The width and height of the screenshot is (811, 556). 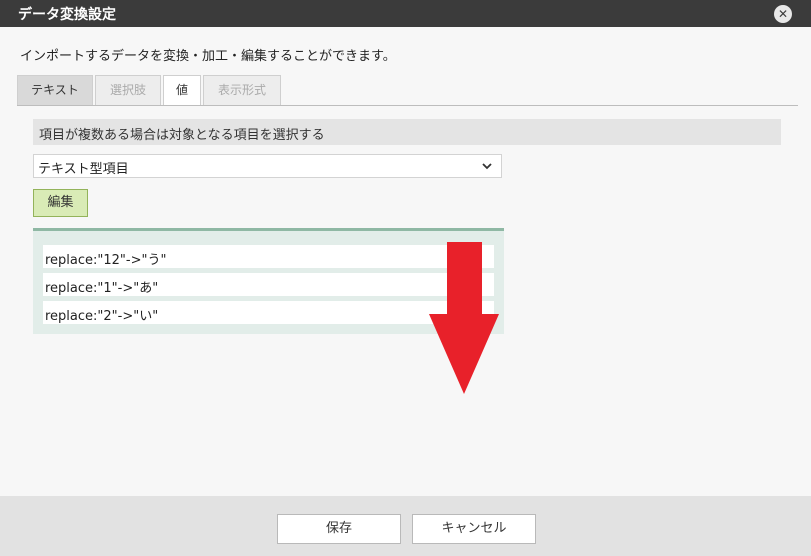 What do you see at coordinates (182, 90) in the screenshot?
I see `tab-value: 値` at bounding box center [182, 90].